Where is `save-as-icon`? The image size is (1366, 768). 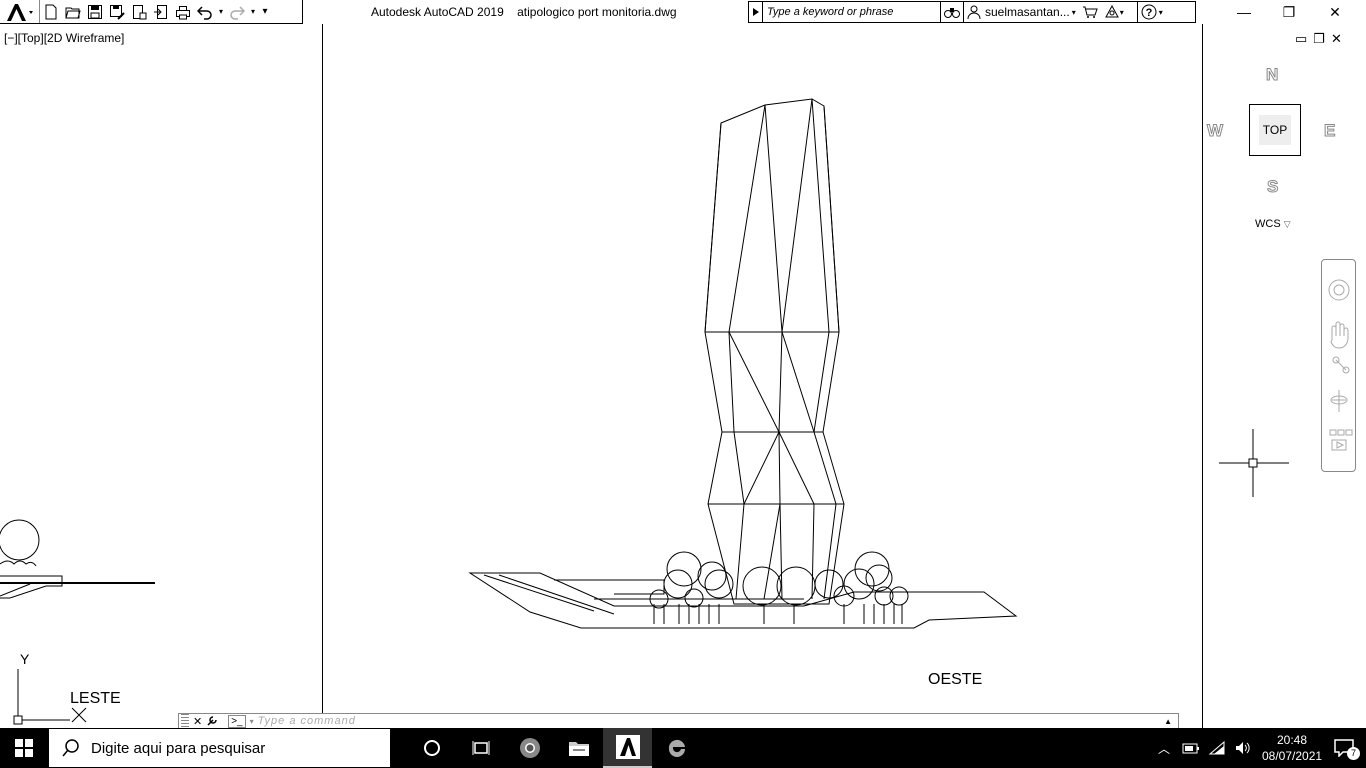
save-as-icon is located at coordinates (117, 12).